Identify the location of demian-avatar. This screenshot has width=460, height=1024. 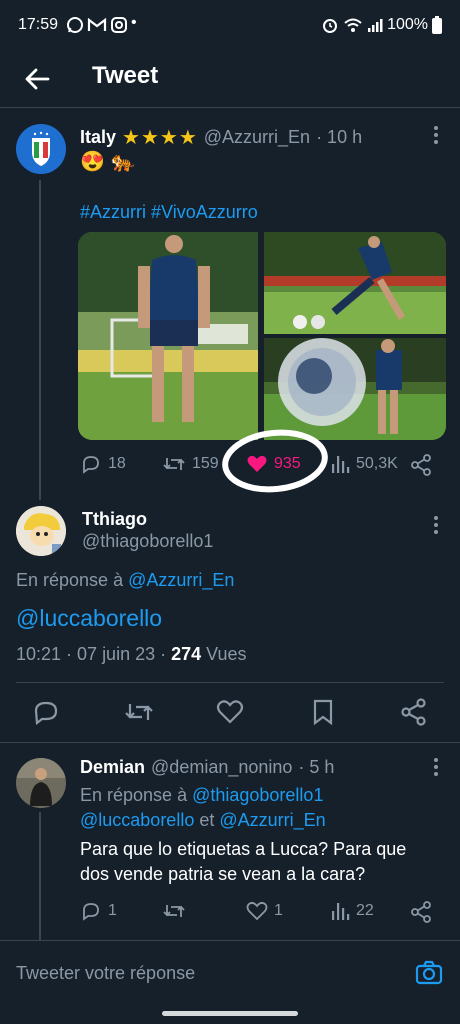
(41, 783).